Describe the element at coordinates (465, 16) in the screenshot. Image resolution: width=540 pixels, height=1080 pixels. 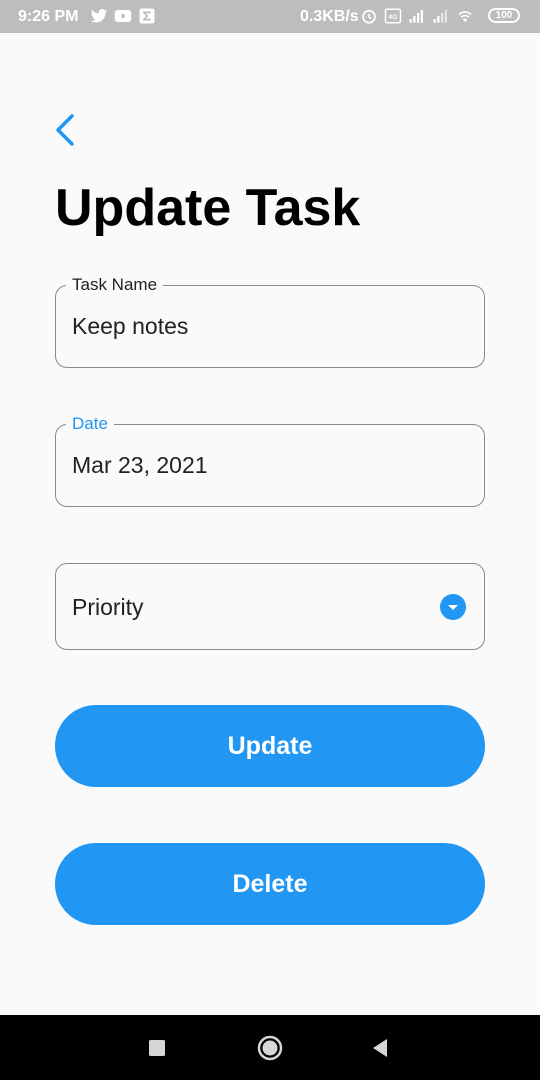
I see `wifi-icon` at that location.